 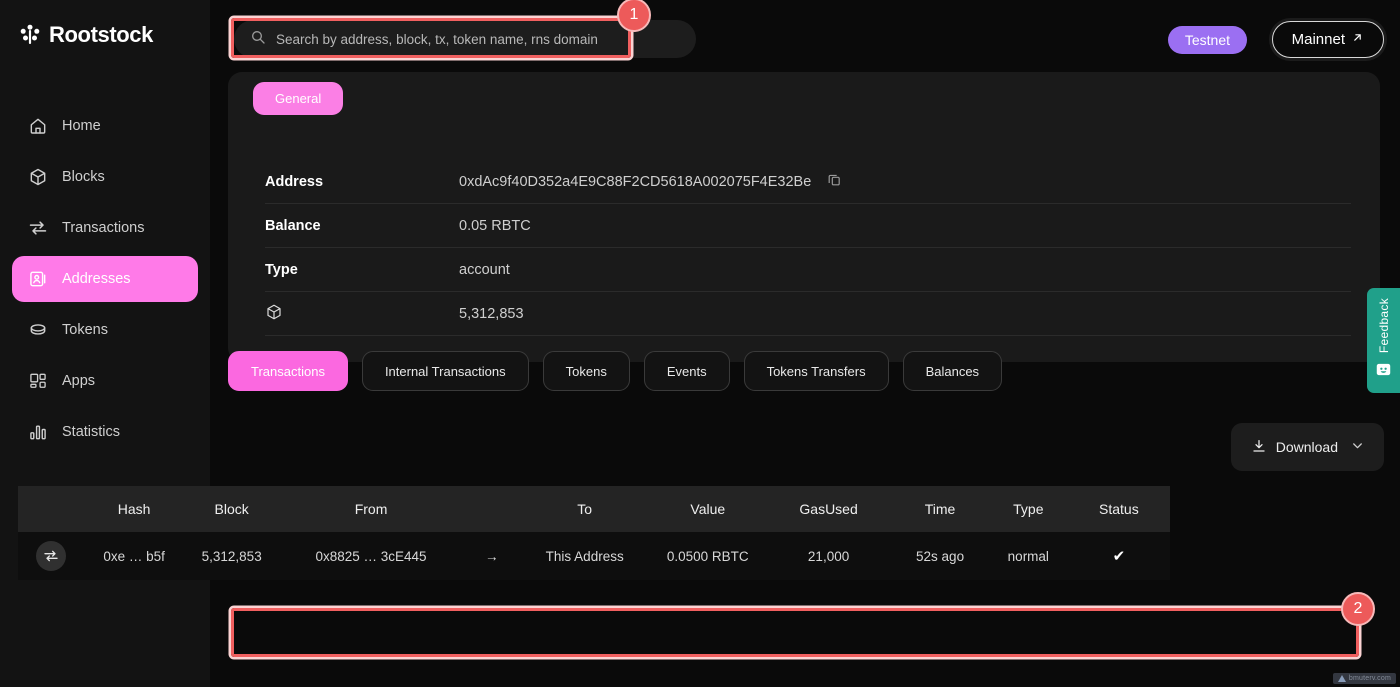 I want to click on sidebar-item-home: Home, so click(x=105, y=126).